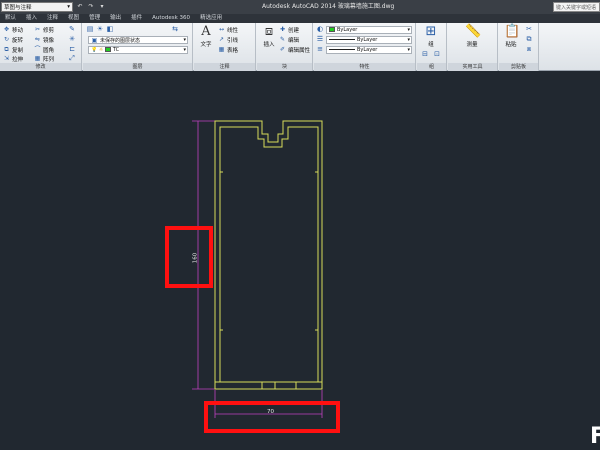 Image resolution: width=600 pixels, height=450 pixels. What do you see at coordinates (171, 18) in the screenshot?
I see `tab-autodesk-360: Autodesk 360` at bounding box center [171, 18].